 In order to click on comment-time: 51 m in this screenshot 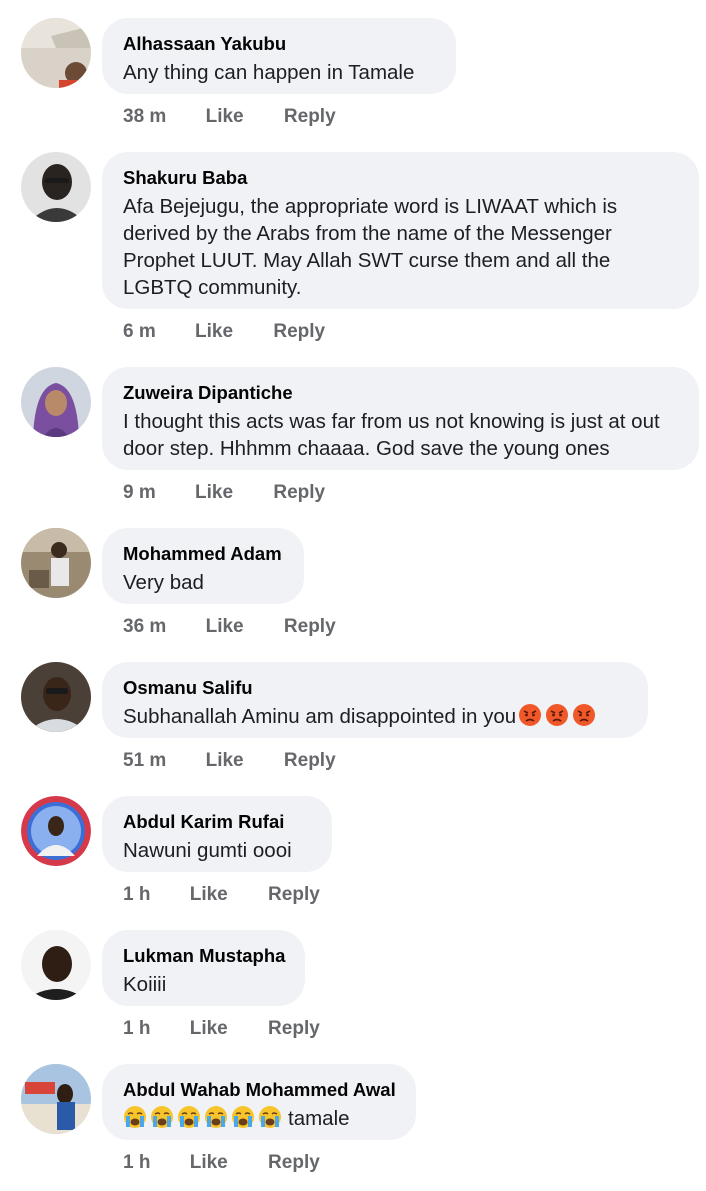, I will do `click(144, 761)`.